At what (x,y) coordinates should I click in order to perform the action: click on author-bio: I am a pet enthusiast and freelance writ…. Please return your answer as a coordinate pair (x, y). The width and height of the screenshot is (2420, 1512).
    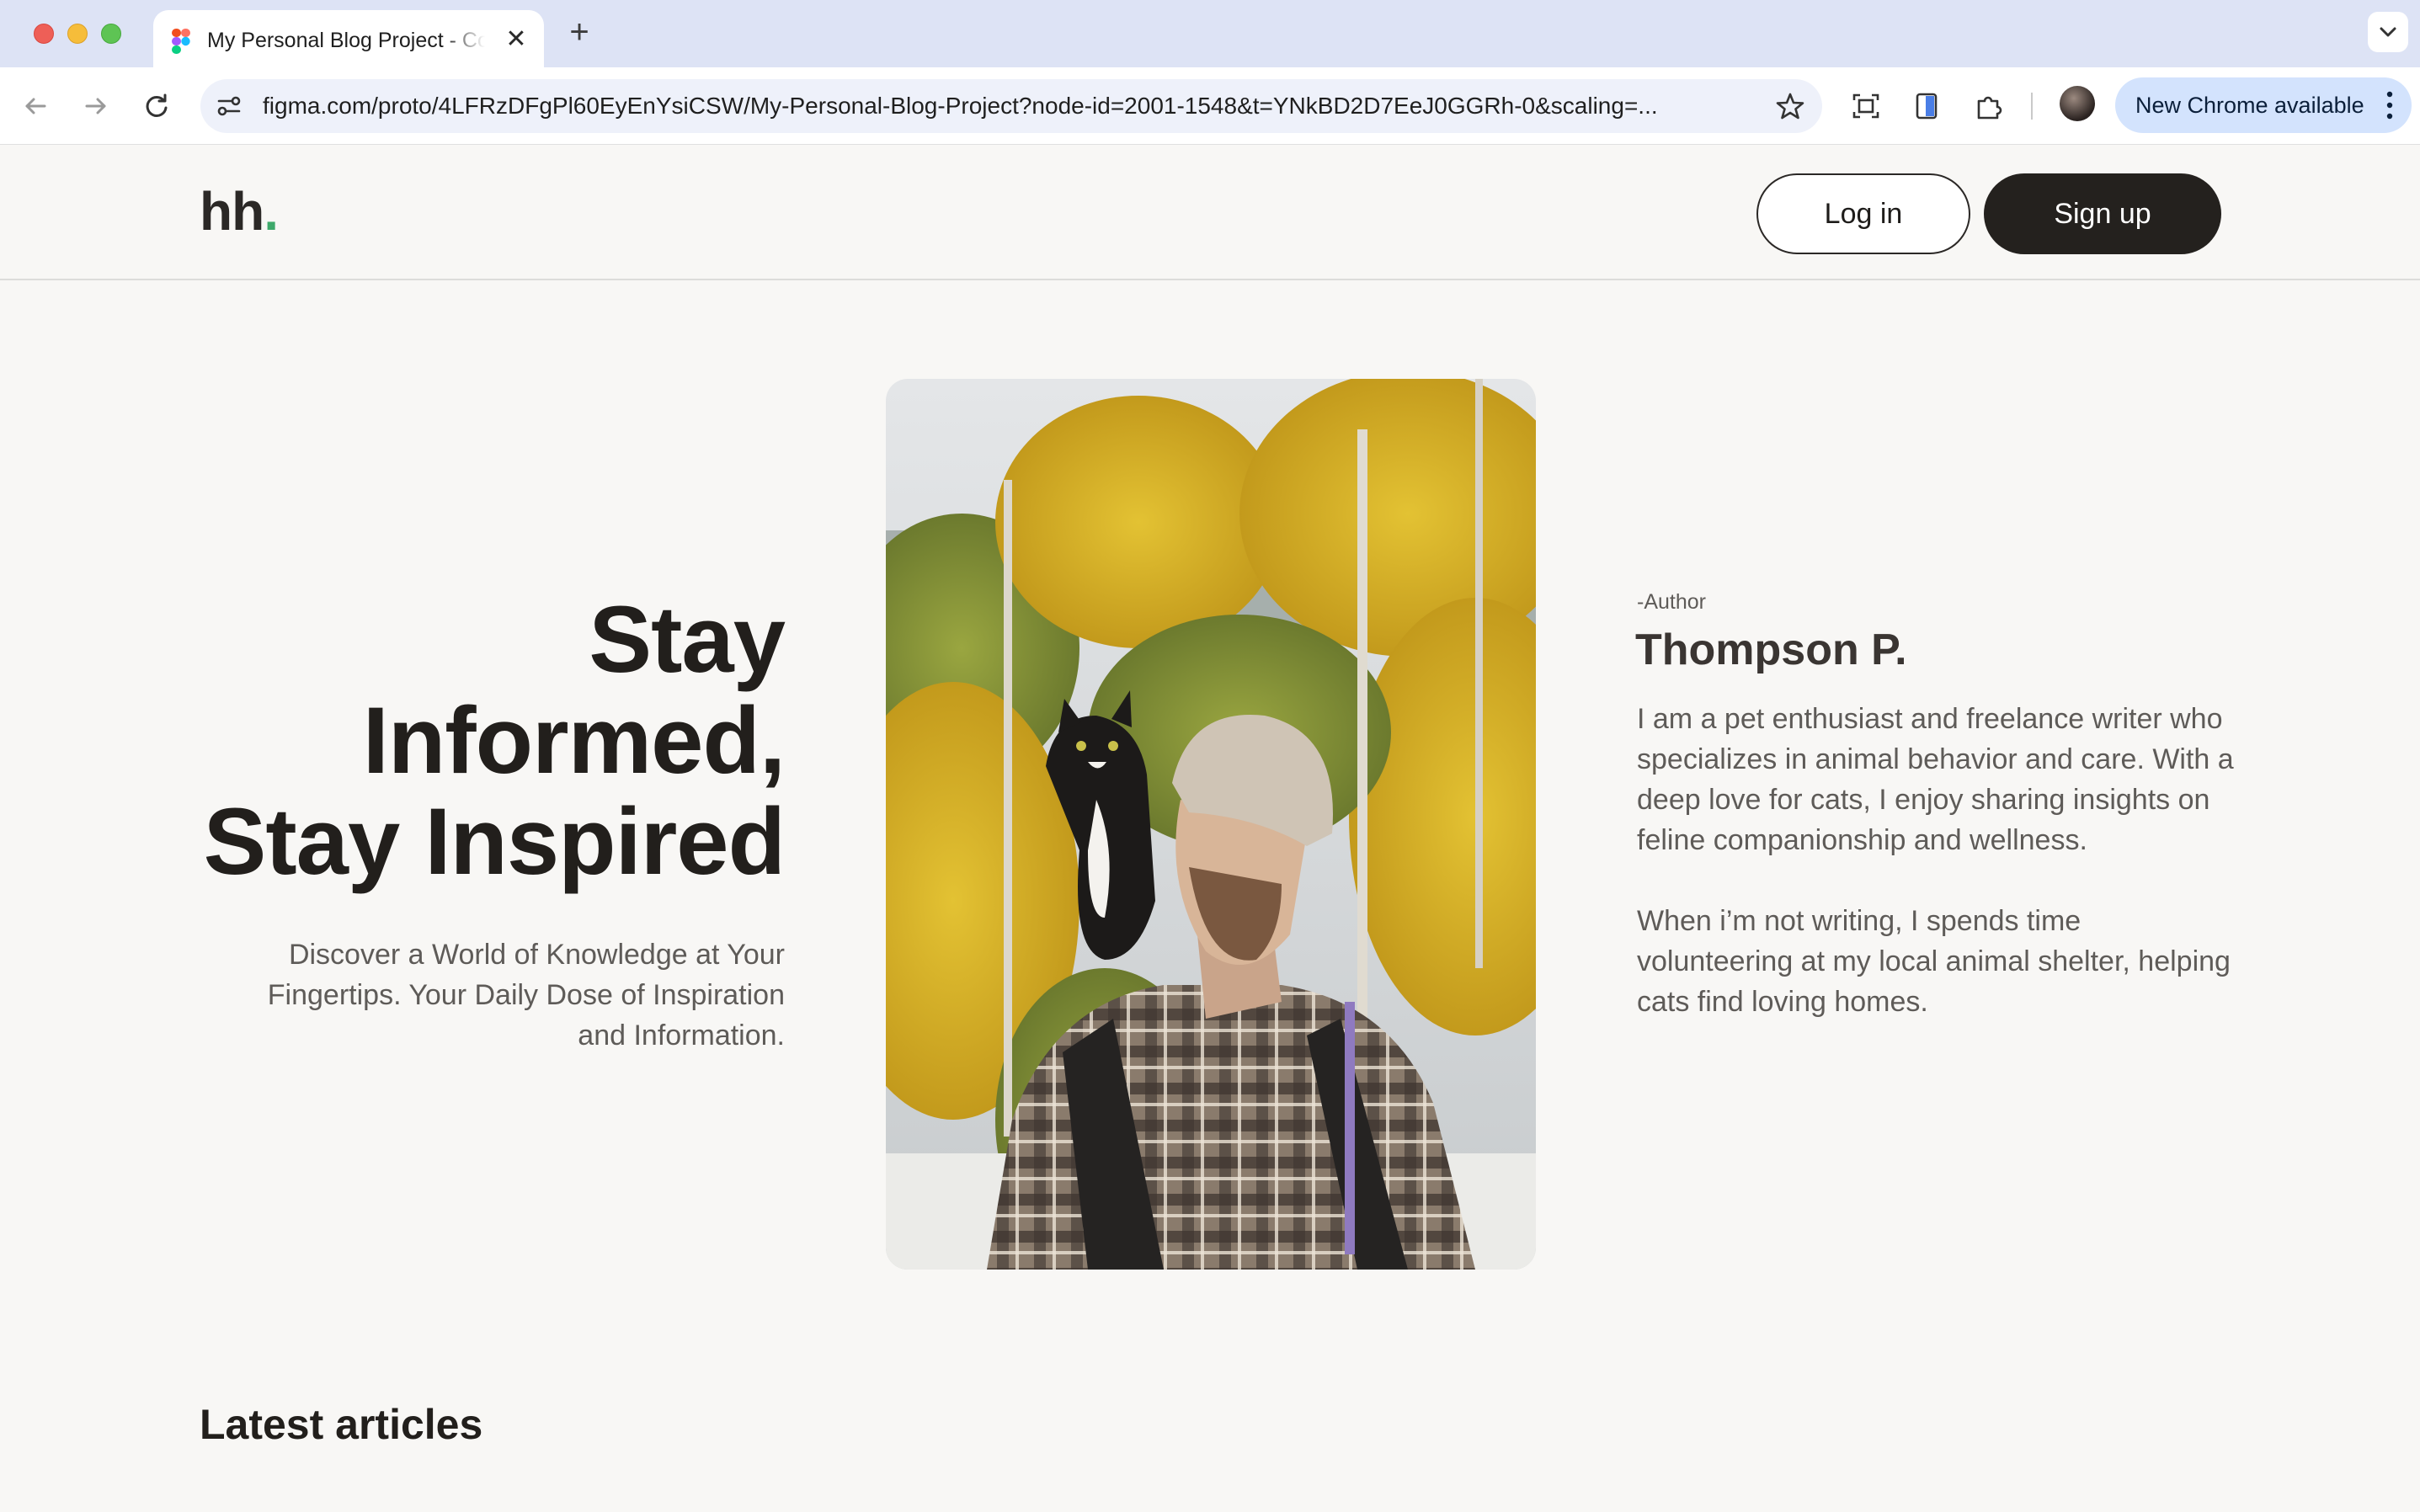
    Looking at the image, I should click on (1940, 861).